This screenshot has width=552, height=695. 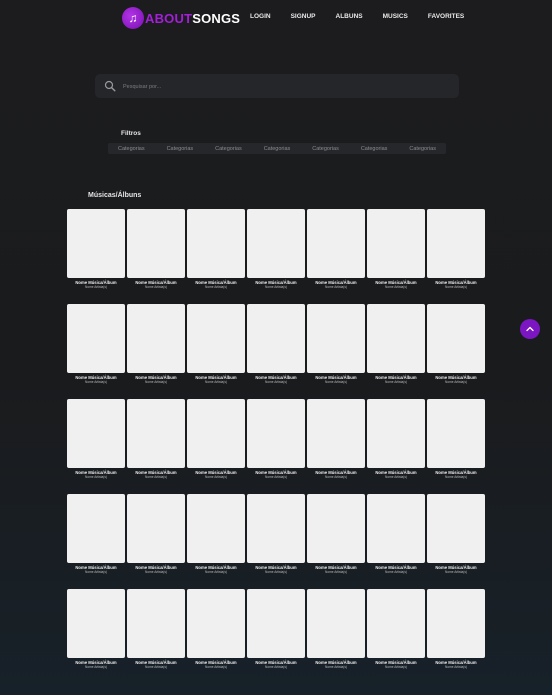 I want to click on nav-musics: MUSICS, so click(x=395, y=16).